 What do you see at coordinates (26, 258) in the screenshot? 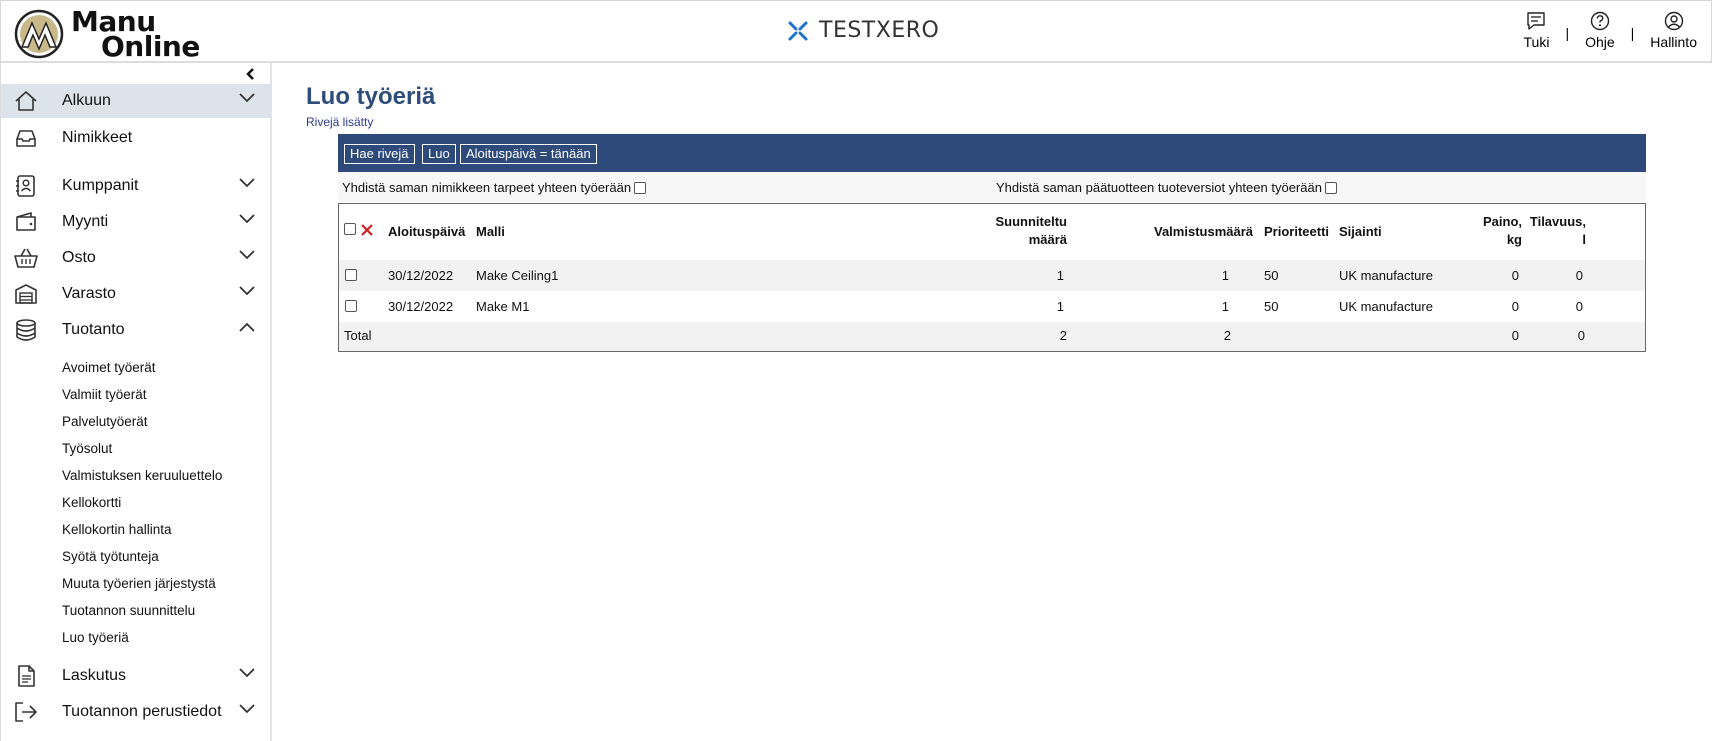
I see `basket-icon` at bounding box center [26, 258].